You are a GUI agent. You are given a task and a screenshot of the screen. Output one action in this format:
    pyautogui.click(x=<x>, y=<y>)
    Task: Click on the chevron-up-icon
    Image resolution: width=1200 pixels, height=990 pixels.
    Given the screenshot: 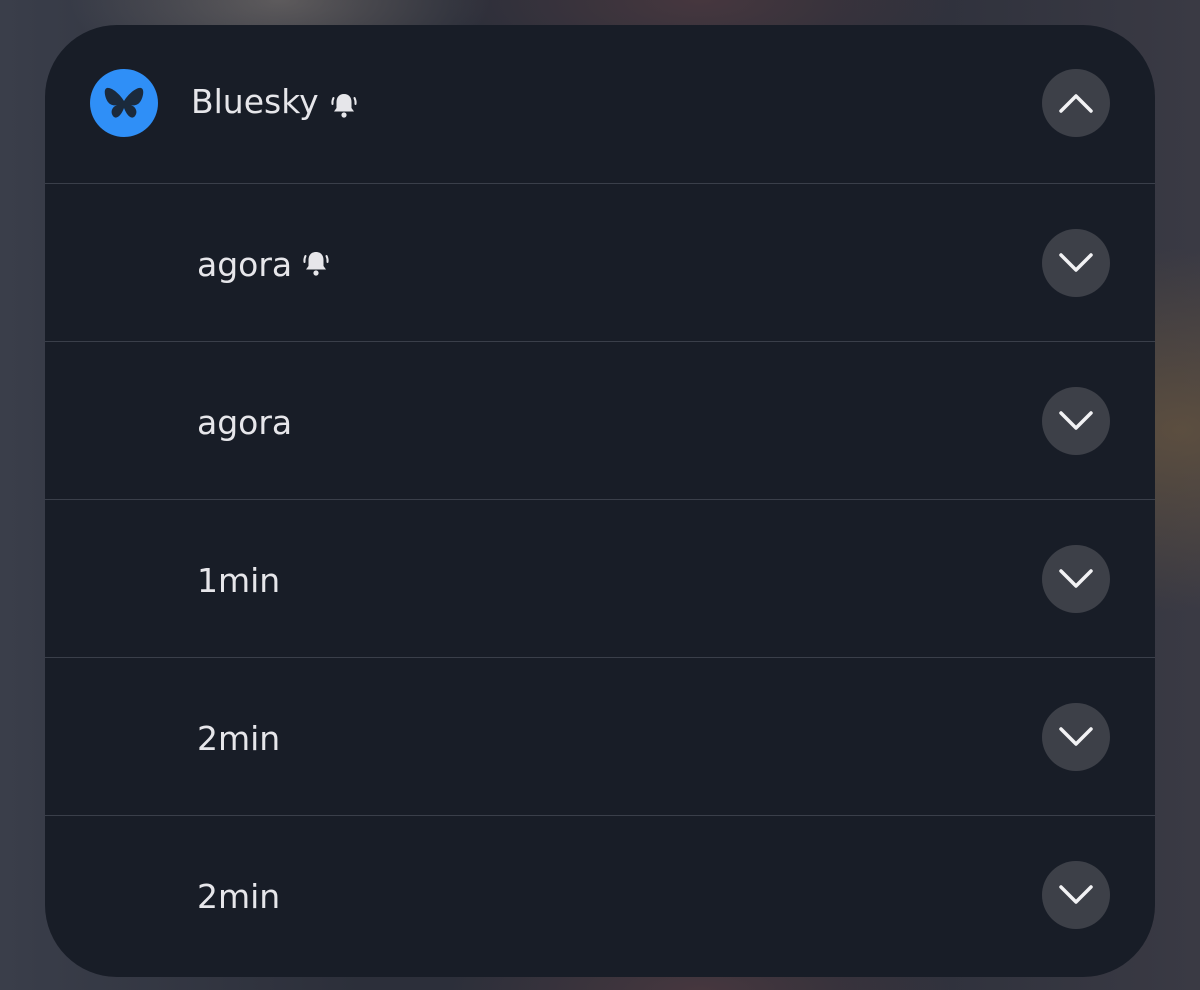 What is the action you would take?
    pyautogui.click(x=1076, y=103)
    